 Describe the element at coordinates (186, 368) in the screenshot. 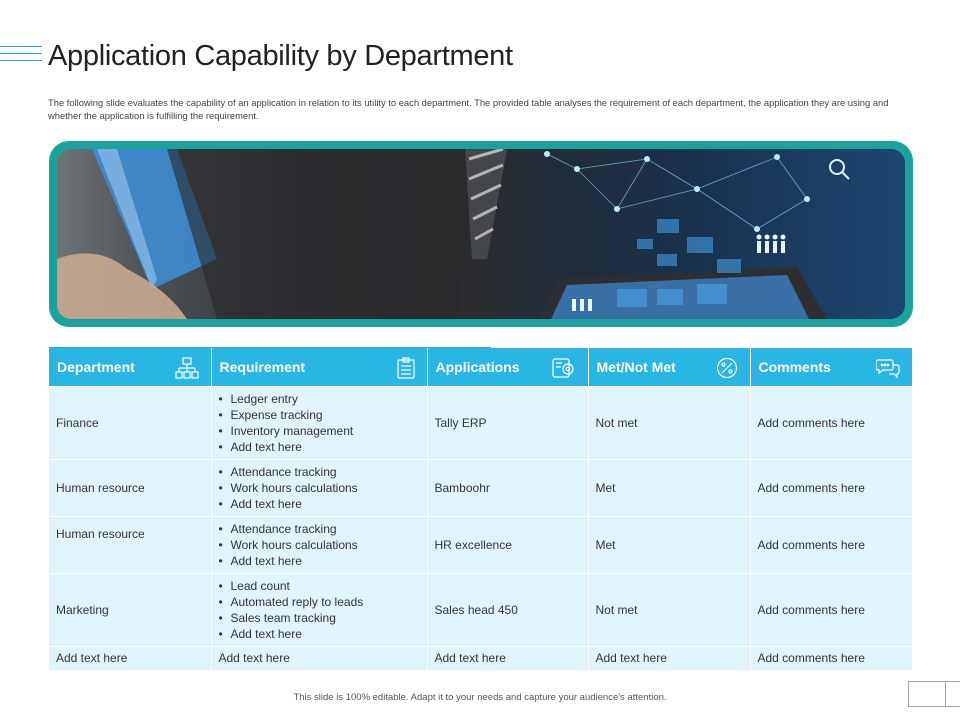

I see `org-chart-icon` at that location.